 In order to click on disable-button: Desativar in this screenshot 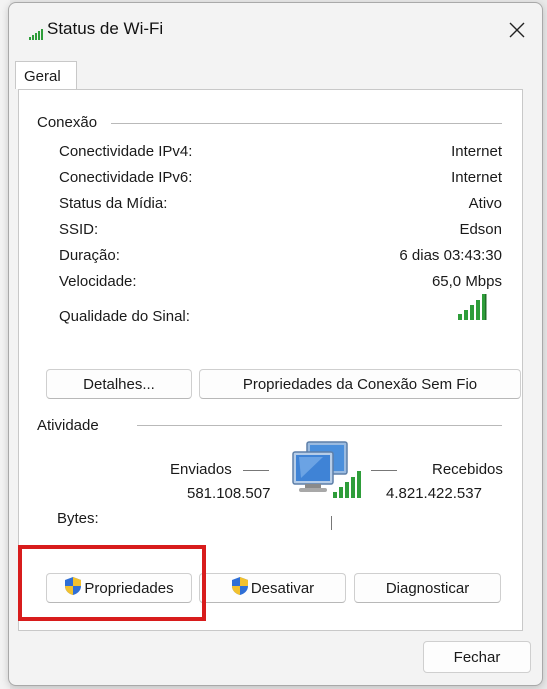, I will do `click(272, 588)`.